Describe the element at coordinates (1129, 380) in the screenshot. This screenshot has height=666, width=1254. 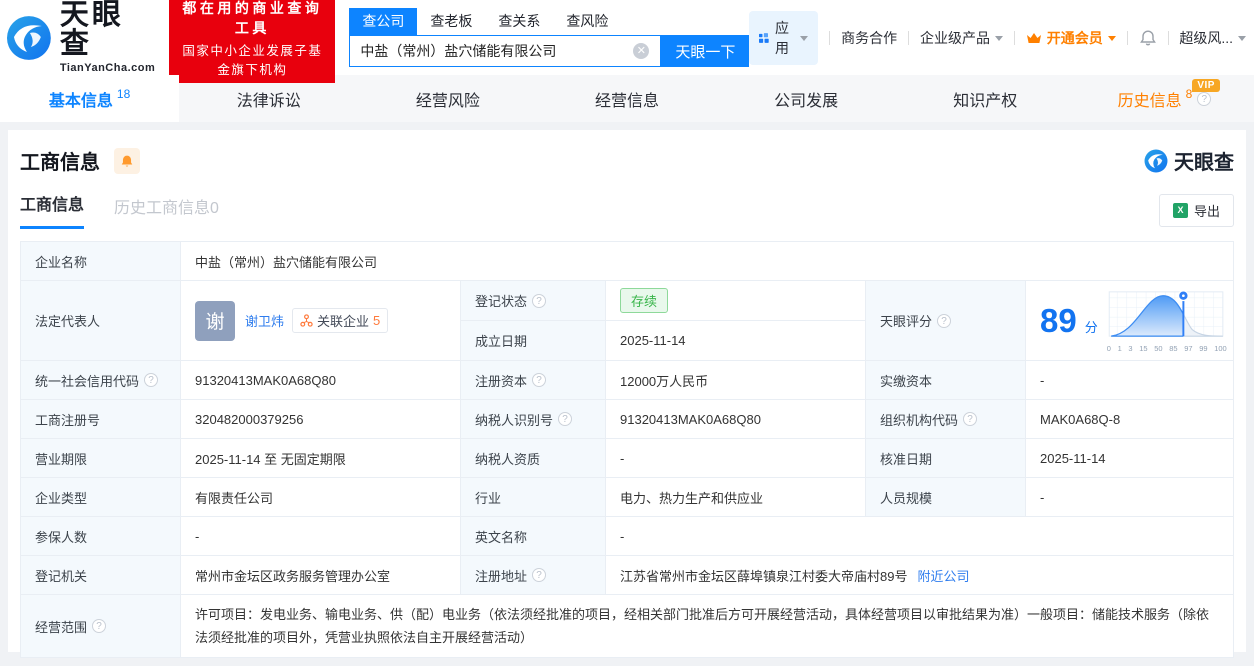
I see `field-value-paid-capital: -` at that location.